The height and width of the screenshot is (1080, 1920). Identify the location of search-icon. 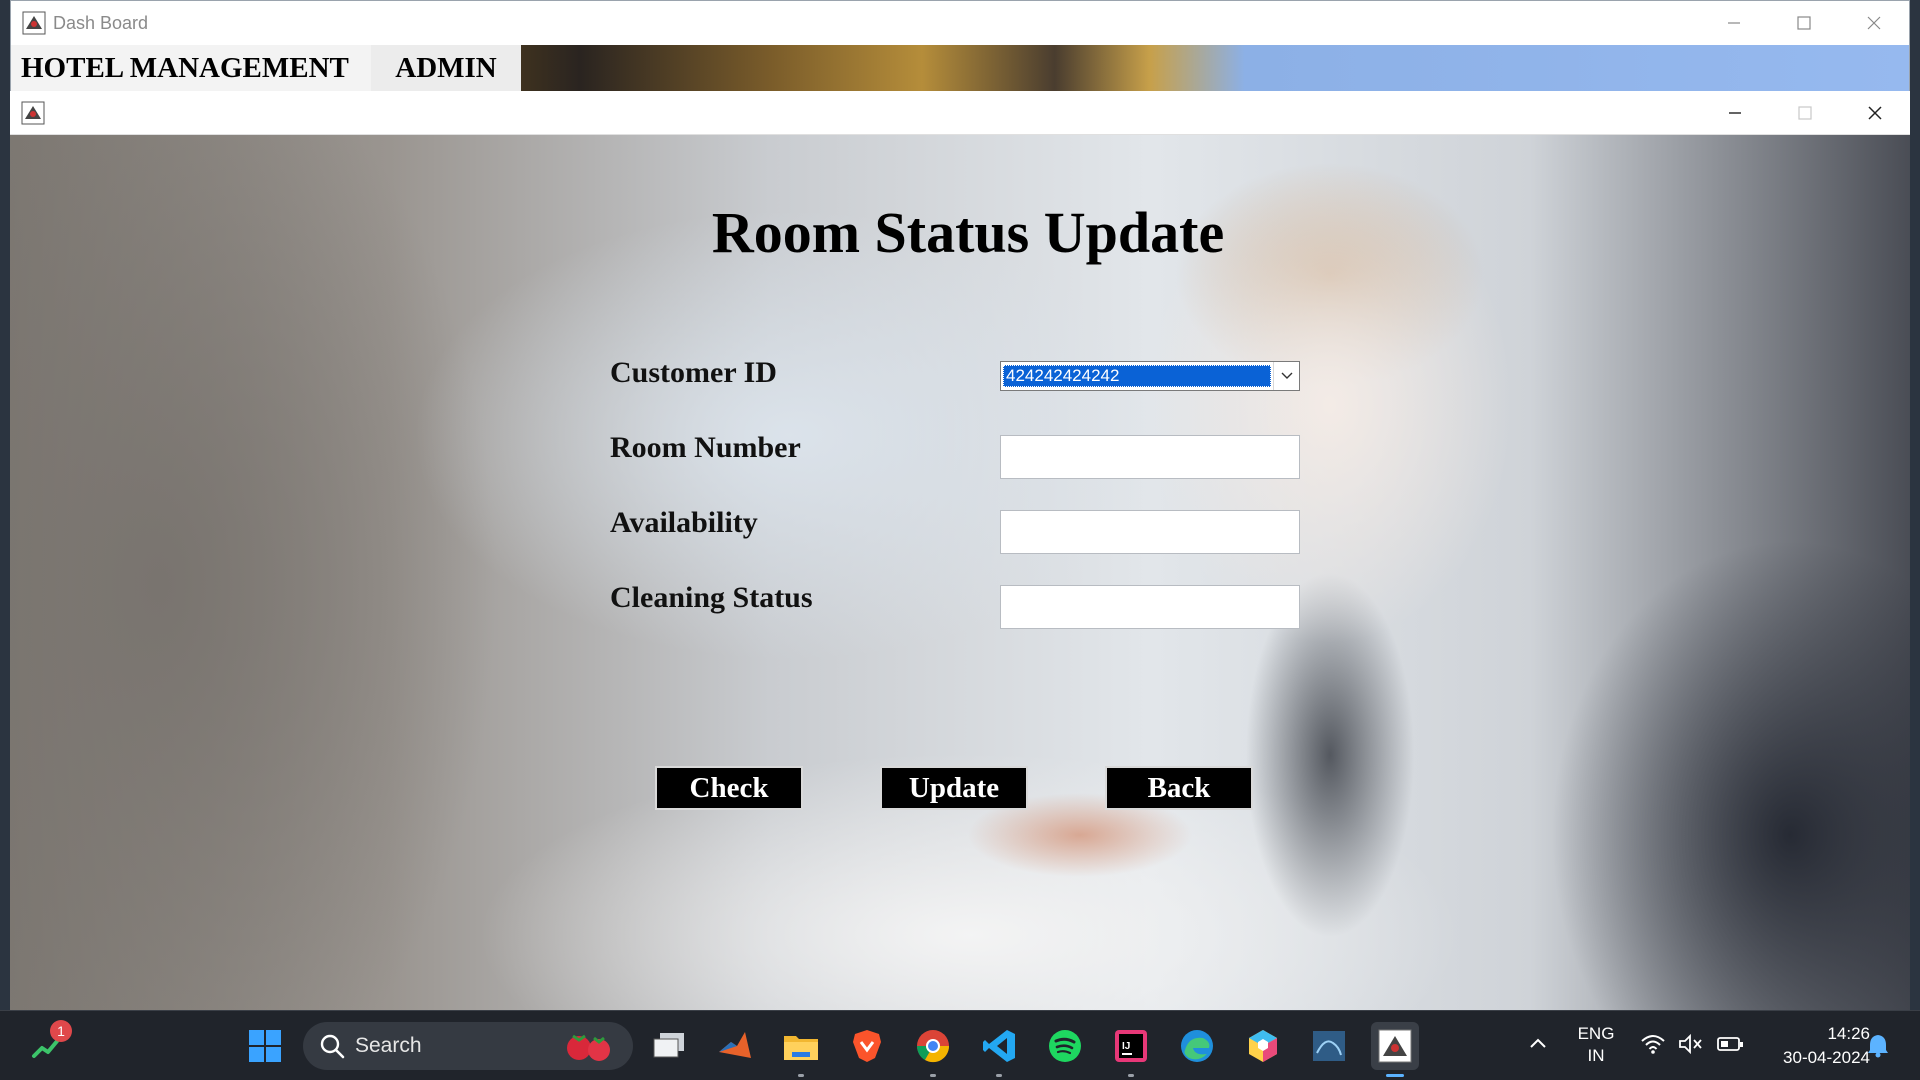
(332, 1046).